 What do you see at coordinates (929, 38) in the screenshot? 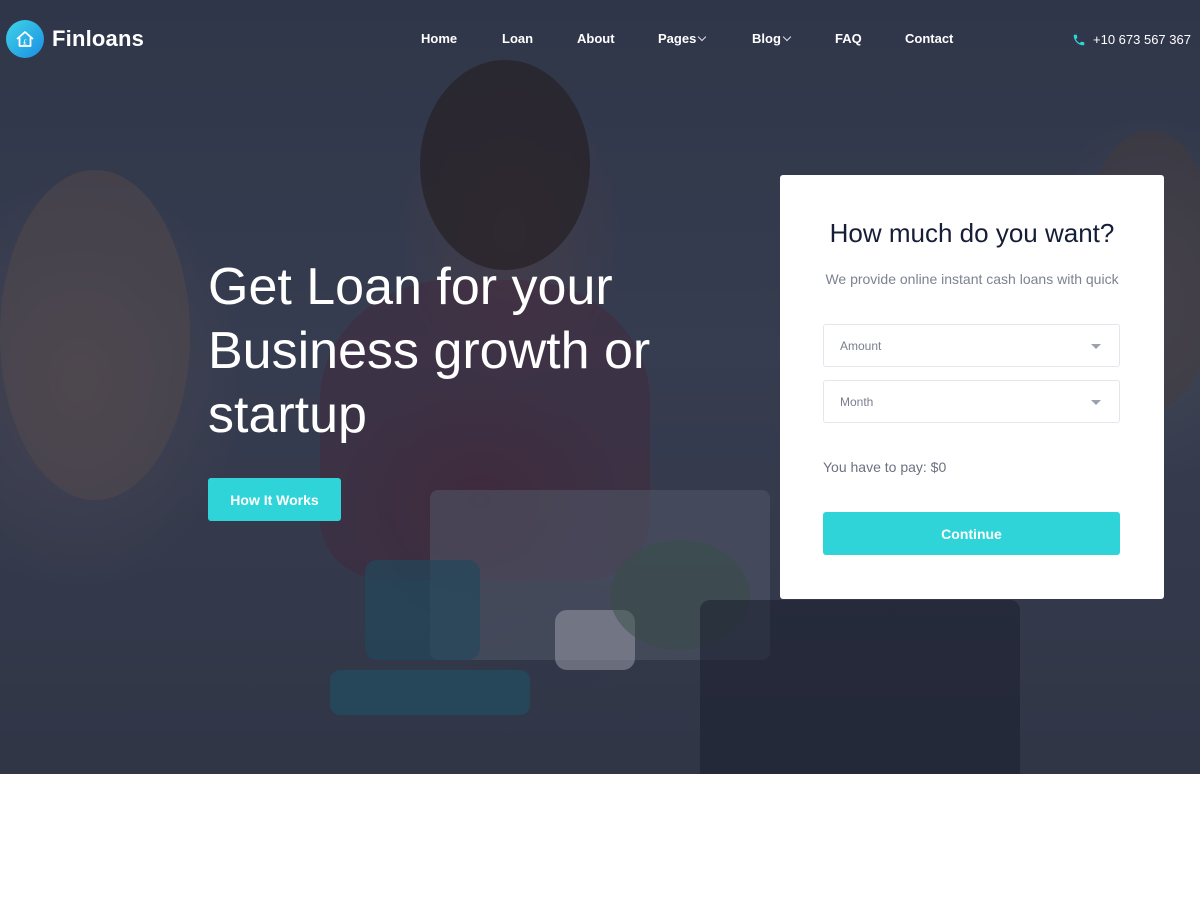
I see `nav-item-contact: Contact` at bounding box center [929, 38].